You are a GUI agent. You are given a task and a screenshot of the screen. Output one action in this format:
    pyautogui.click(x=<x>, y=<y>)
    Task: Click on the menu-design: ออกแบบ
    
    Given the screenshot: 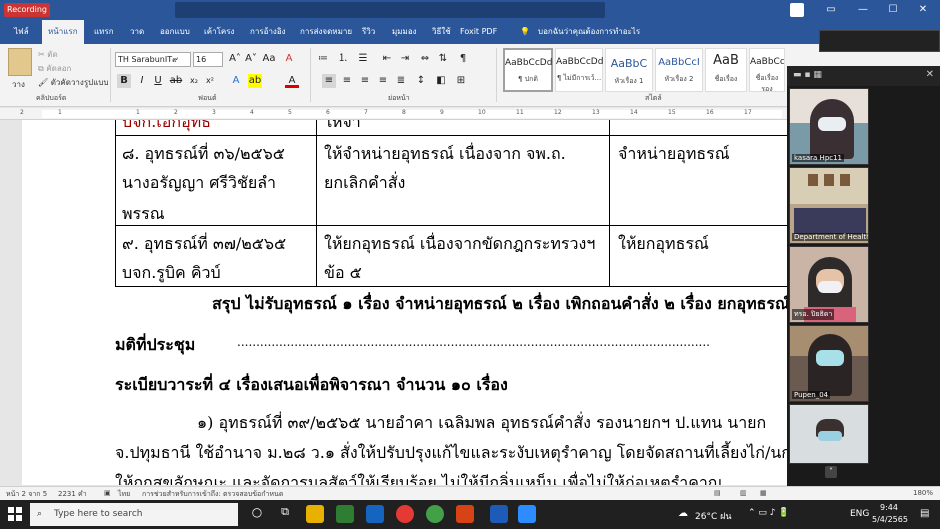 What is the action you would take?
    pyautogui.click(x=175, y=32)
    